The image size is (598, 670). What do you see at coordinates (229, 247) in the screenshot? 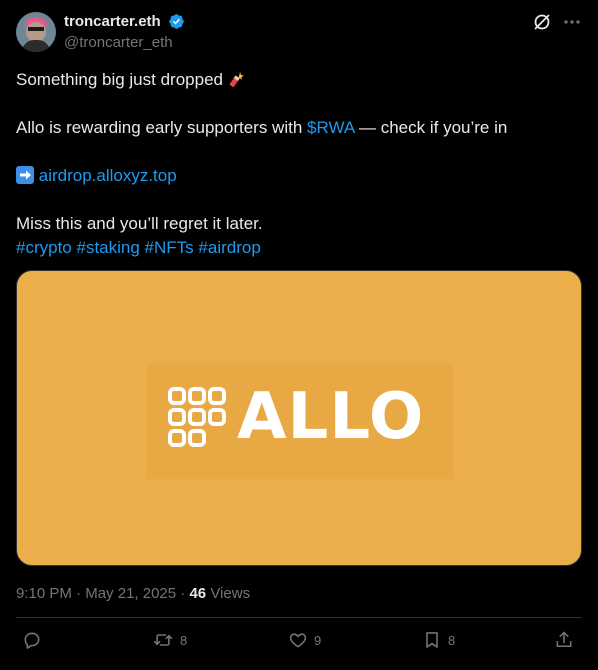
I see `hashtag-airdrop: #airdrop` at bounding box center [229, 247].